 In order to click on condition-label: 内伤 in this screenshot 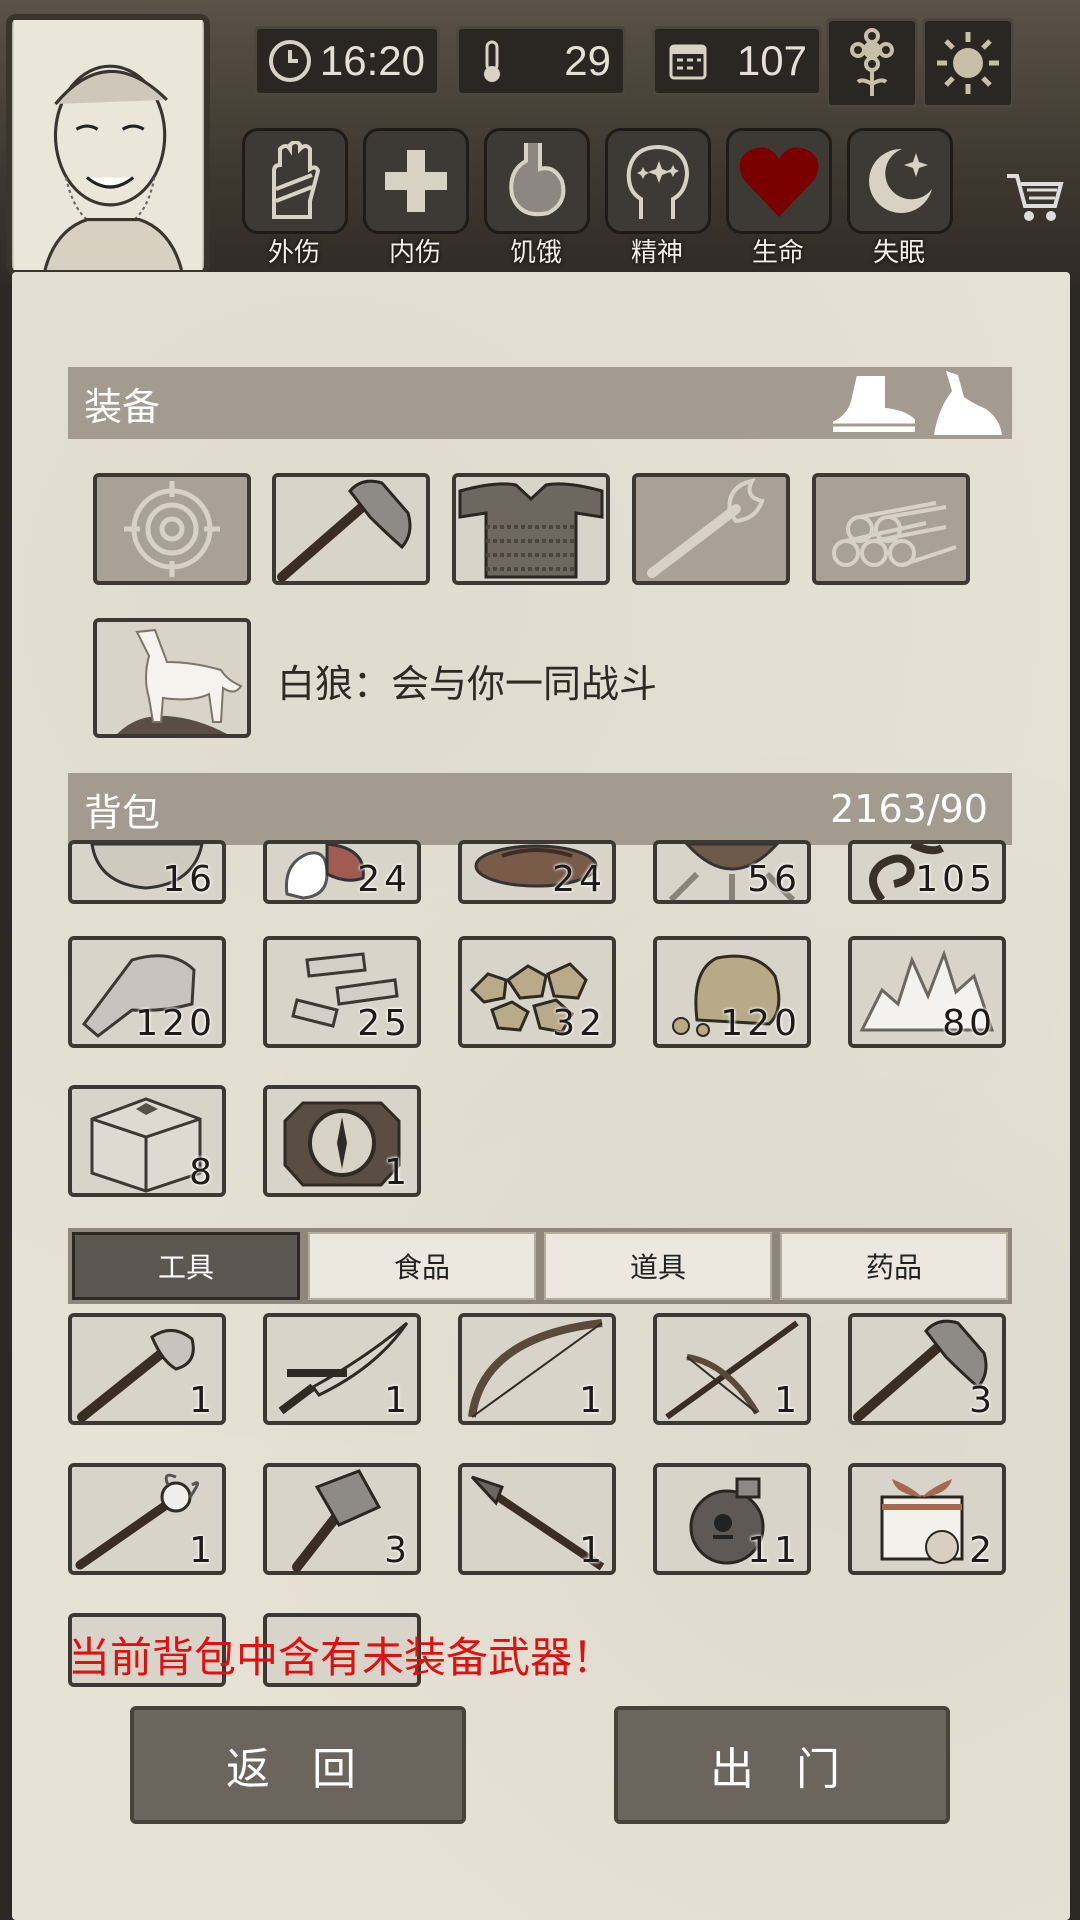, I will do `click(414, 253)`.